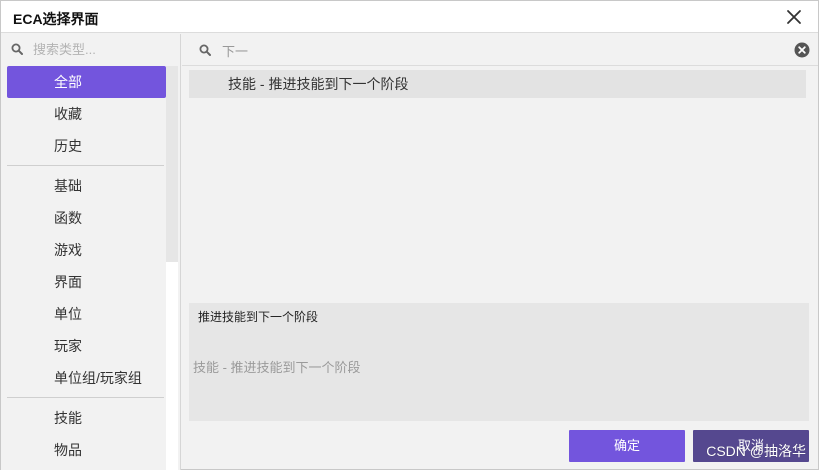 The image size is (819, 470). I want to click on window-title: ECA选择界面, so click(56, 19).